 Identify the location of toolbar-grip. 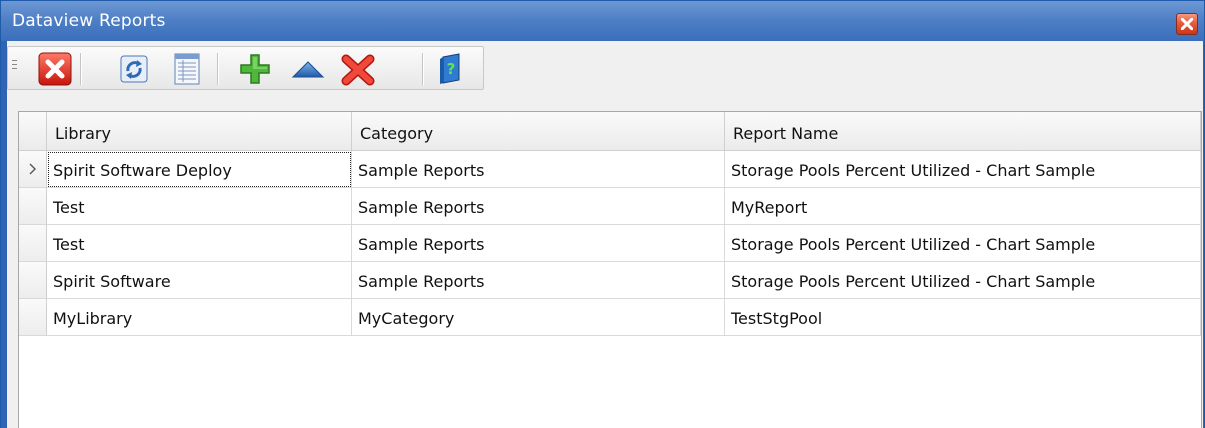
(14, 68).